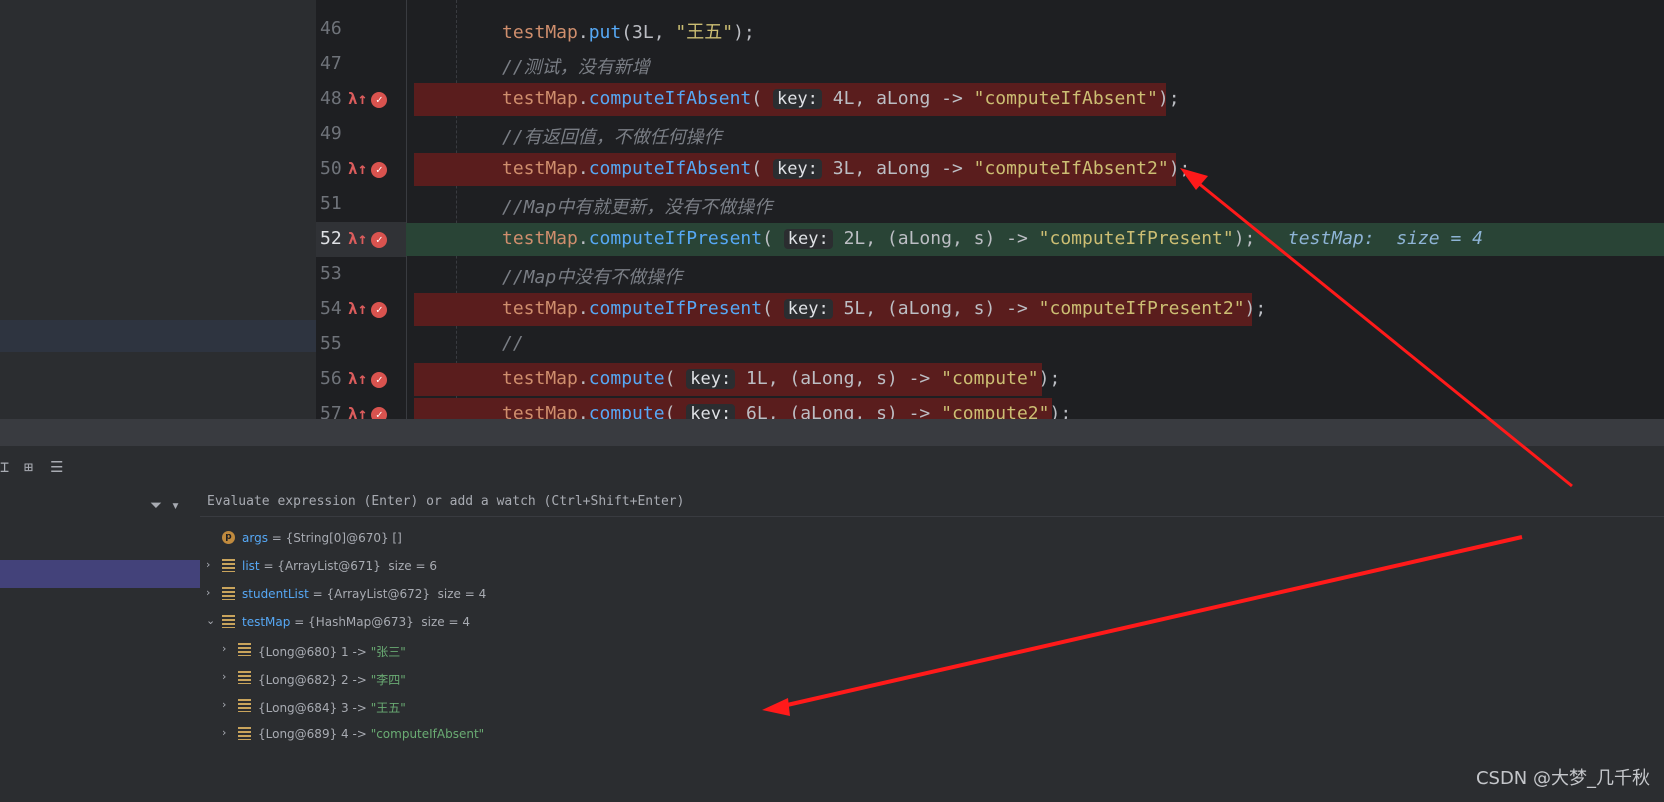 The height and width of the screenshot is (802, 1664). Describe the element at coordinates (838, 411) in the screenshot. I see `code-token: 6L, (aLong, s) ->` at that location.